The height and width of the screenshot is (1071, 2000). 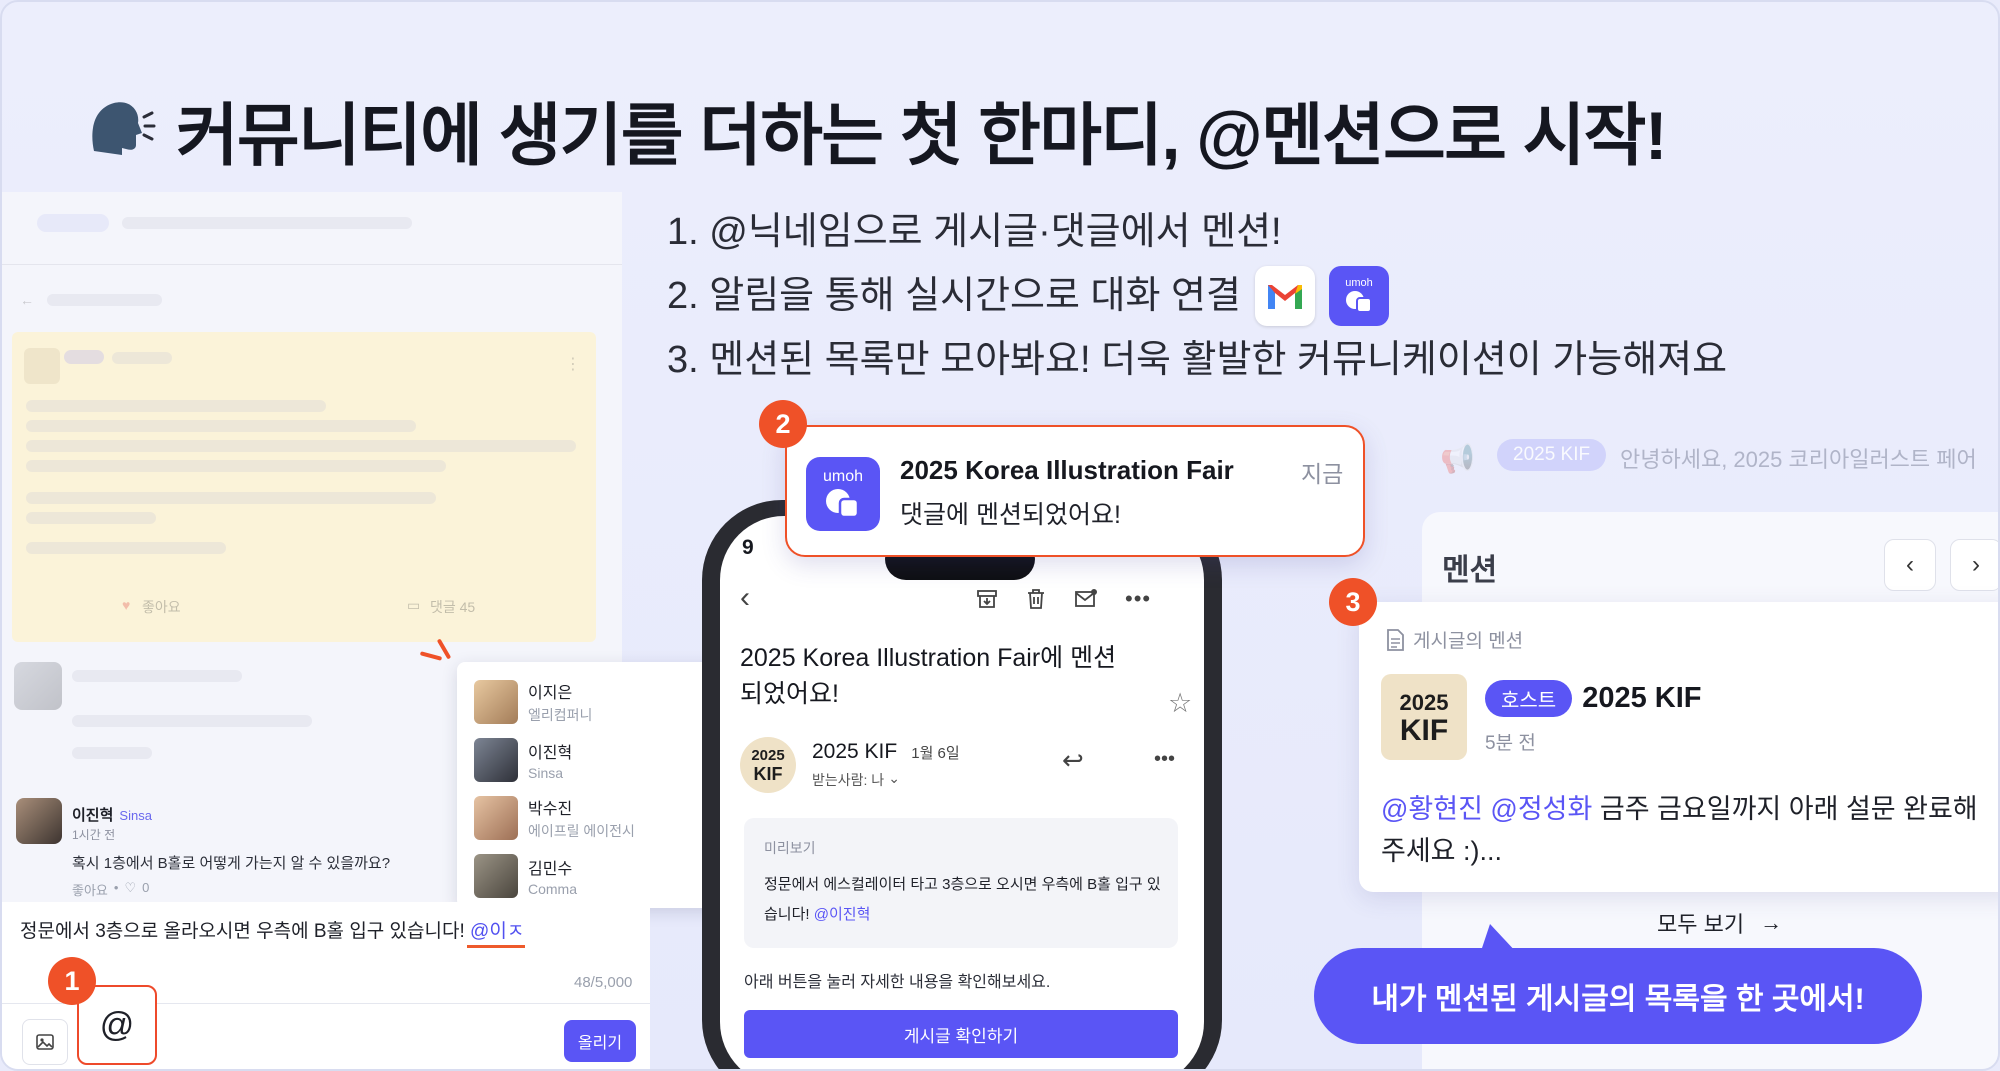 I want to click on notification-title: 2025 Korea Illustration Fair, so click(x=1067, y=470).